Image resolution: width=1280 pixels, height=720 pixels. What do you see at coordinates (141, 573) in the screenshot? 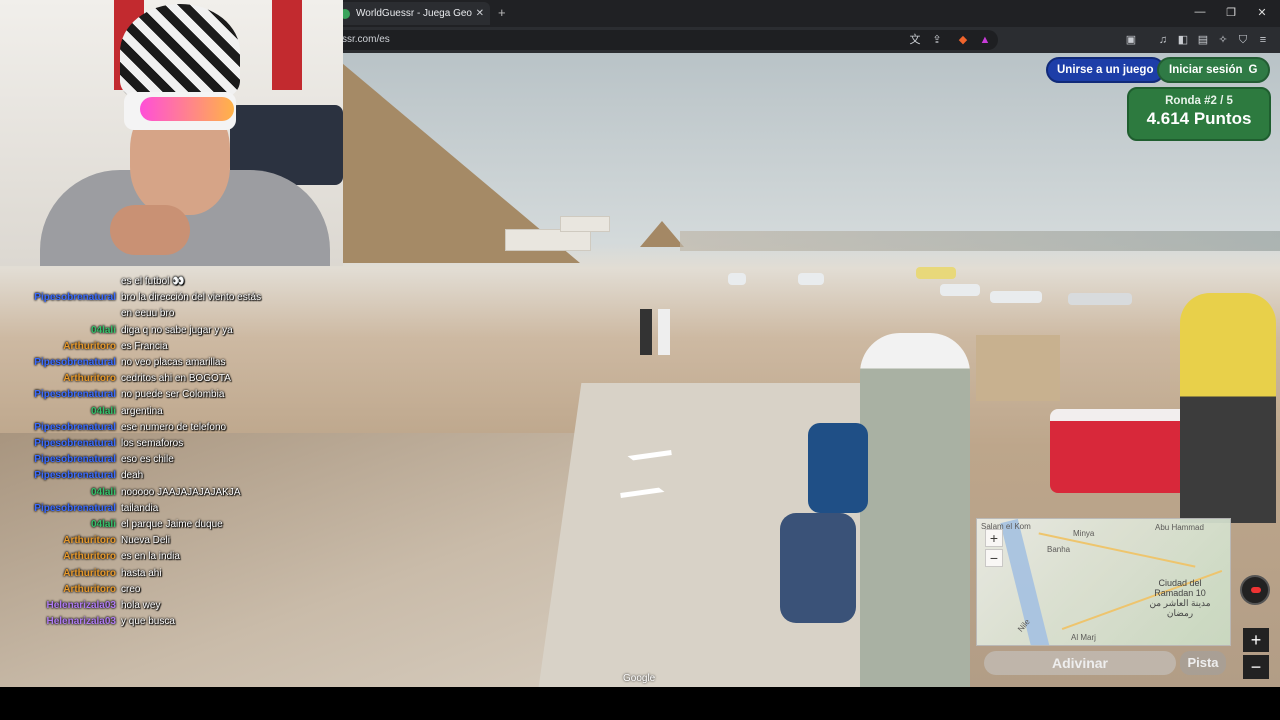
I see `chat-text: hasta ahi` at bounding box center [141, 573].